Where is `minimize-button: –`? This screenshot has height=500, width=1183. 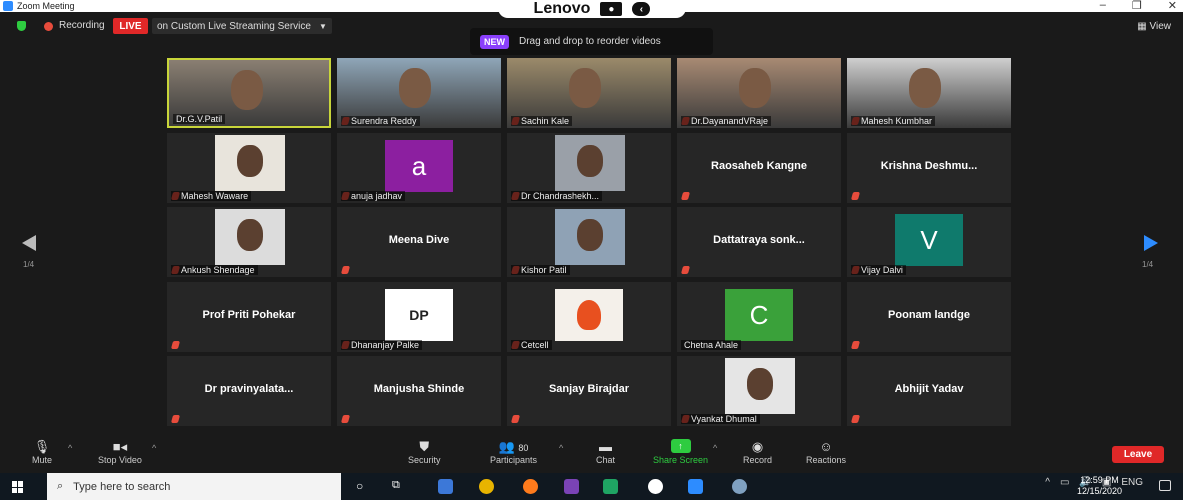
minimize-button: – is located at coordinates (1103, 6).